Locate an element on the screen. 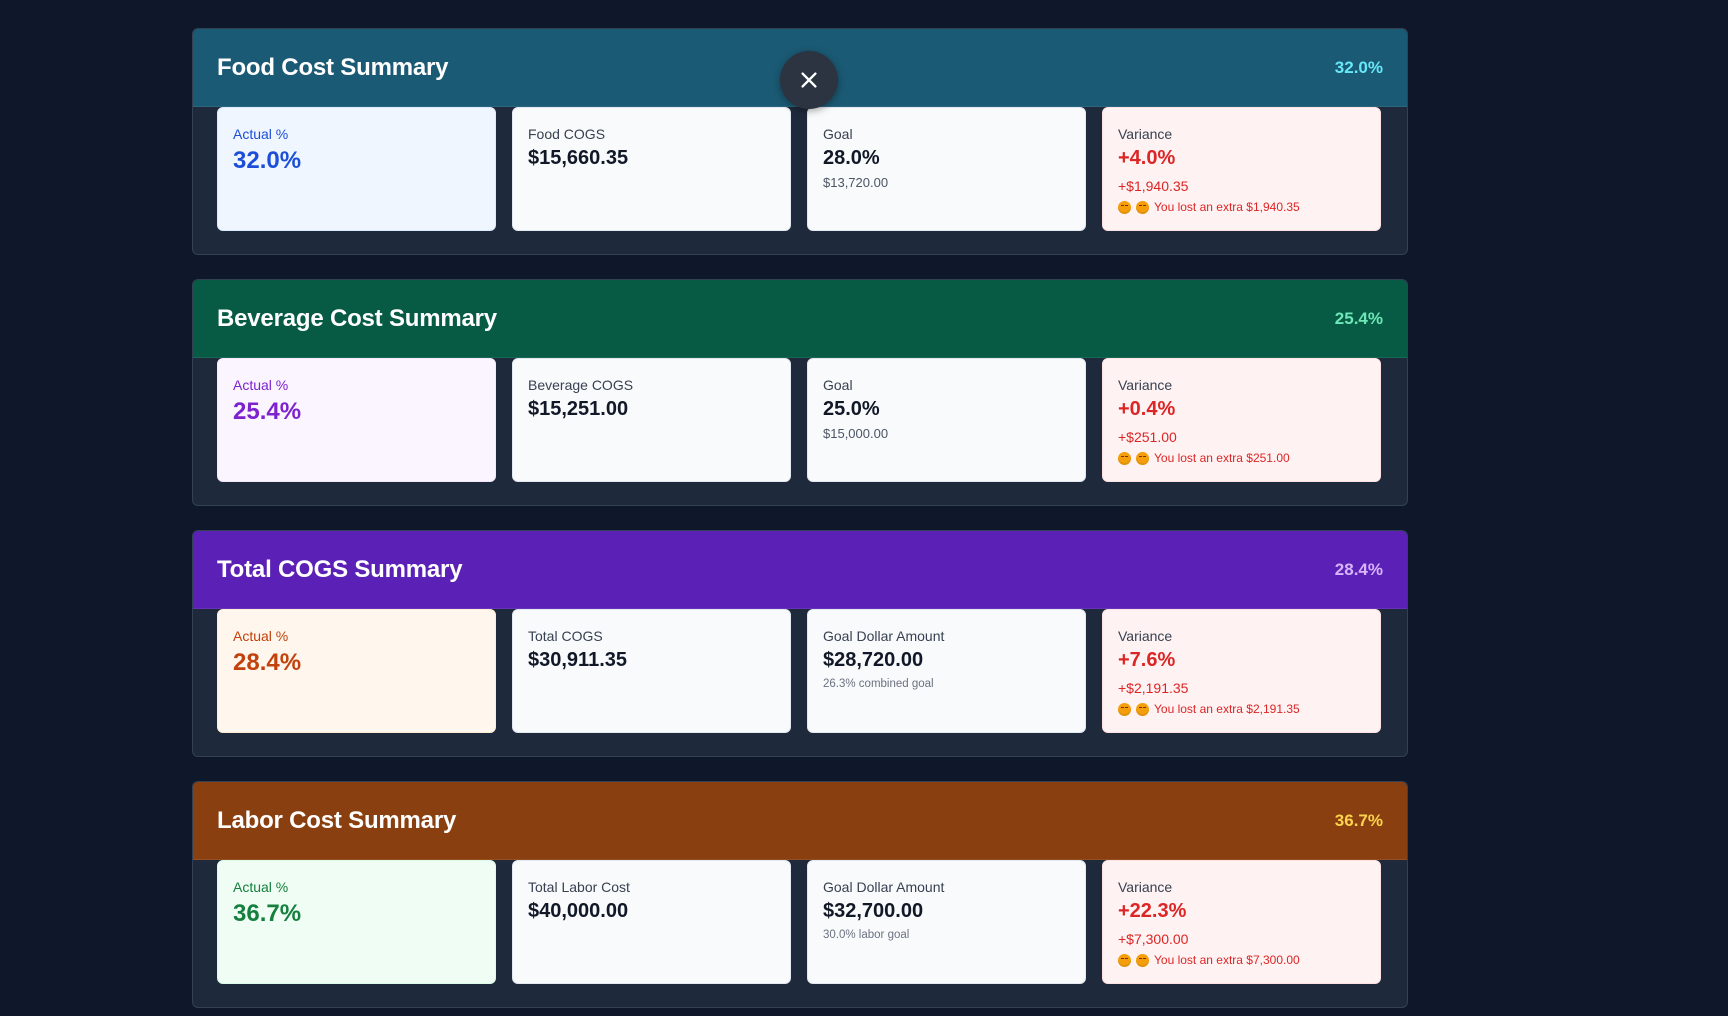 The height and width of the screenshot is (1016, 1728). cogs-label: Total COGS is located at coordinates (565, 636).